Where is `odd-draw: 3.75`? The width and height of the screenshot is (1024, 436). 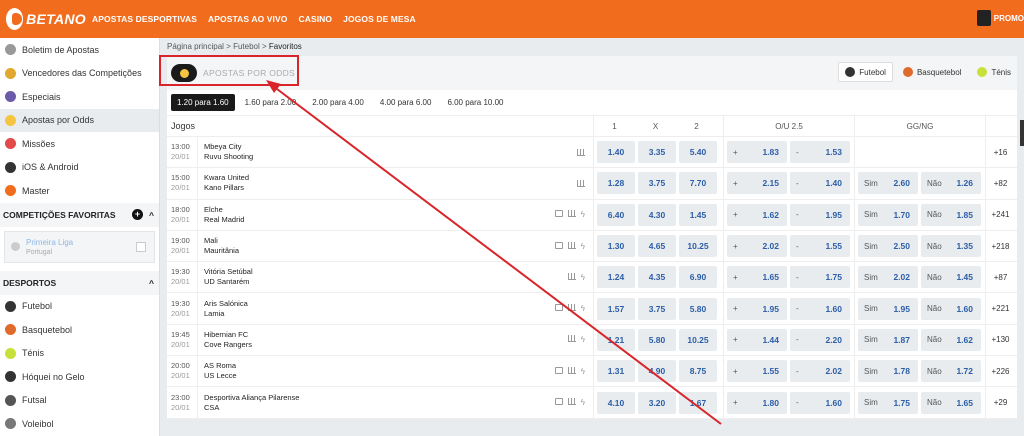 odd-draw: 3.75 is located at coordinates (657, 308).